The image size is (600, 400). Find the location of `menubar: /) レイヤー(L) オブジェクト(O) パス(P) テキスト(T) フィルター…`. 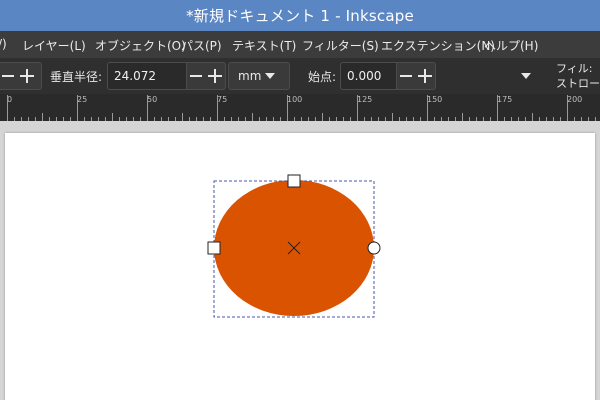

menubar: /) レイヤー(L) オブジェクト(O) パス(P) テキスト(T) フィルター… is located at coordinates (300, 44).